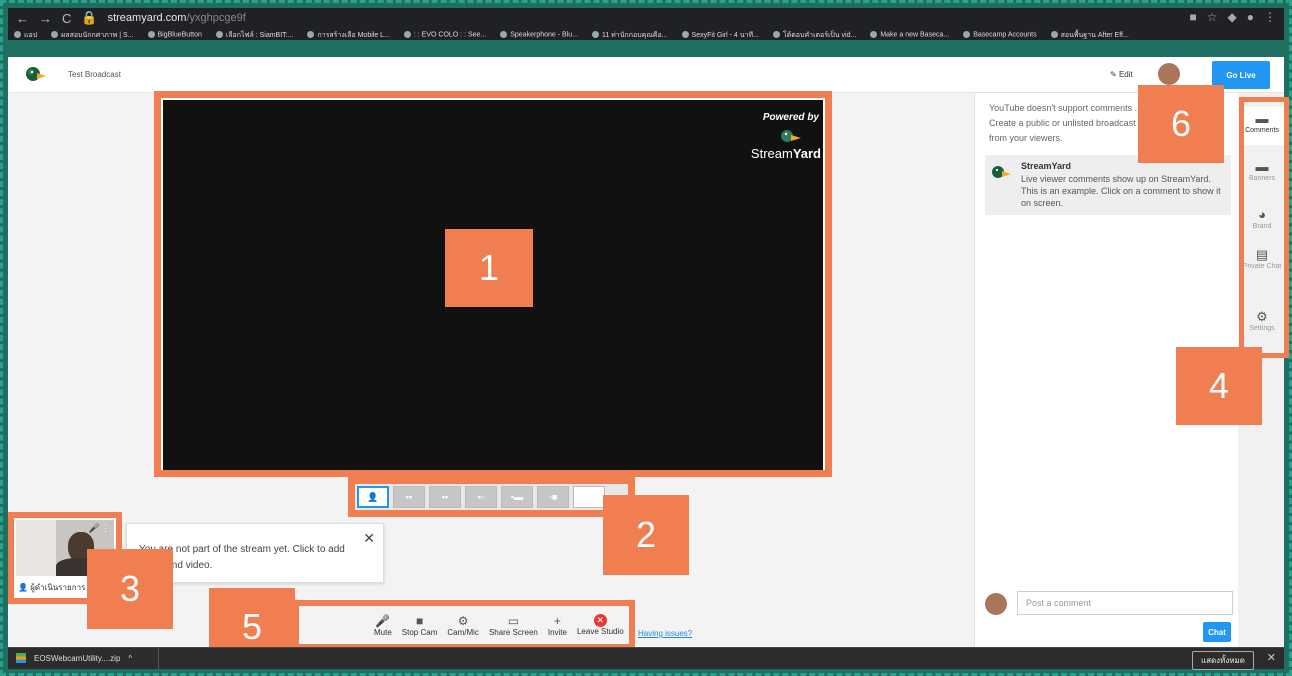 This screenshot has width=1292, height=676. Describe the element at coordinates (130, 589) in the screenshot. I see `callout-badge-3: 3` at that location.